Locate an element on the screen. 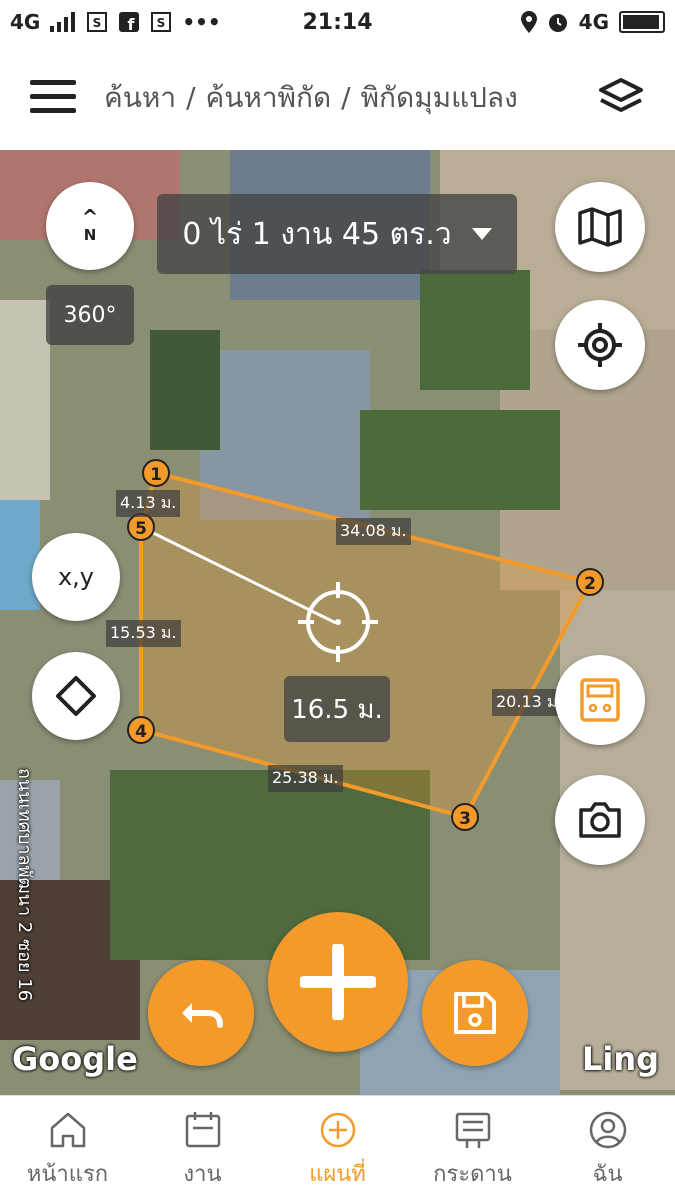 This screenshot has height=1201, width=675. battery-icon is located at coordinates (642, 22).